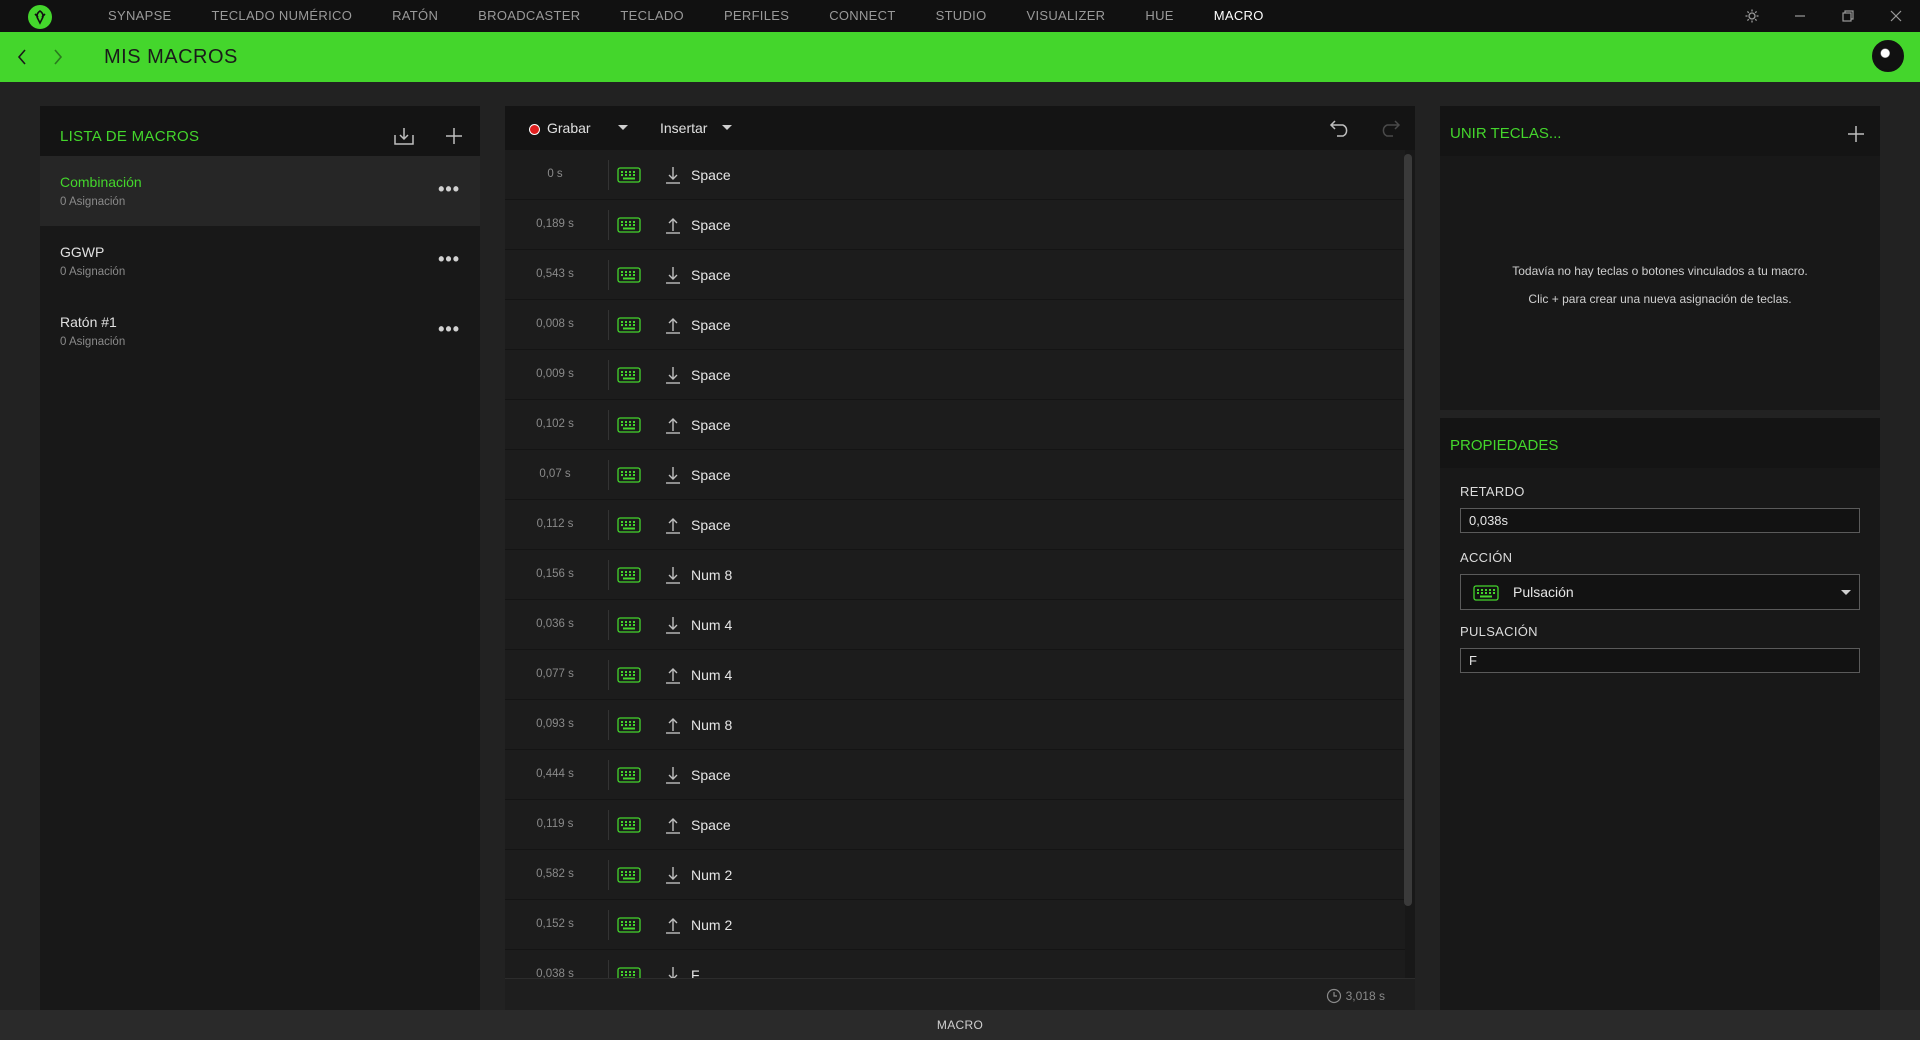 This screenshot has width=1920, height=1040. What do you see at coordinates (555, 624) in the screenshot?
I see `event-delay: 0,036 s` at bounding box center [555, 624].